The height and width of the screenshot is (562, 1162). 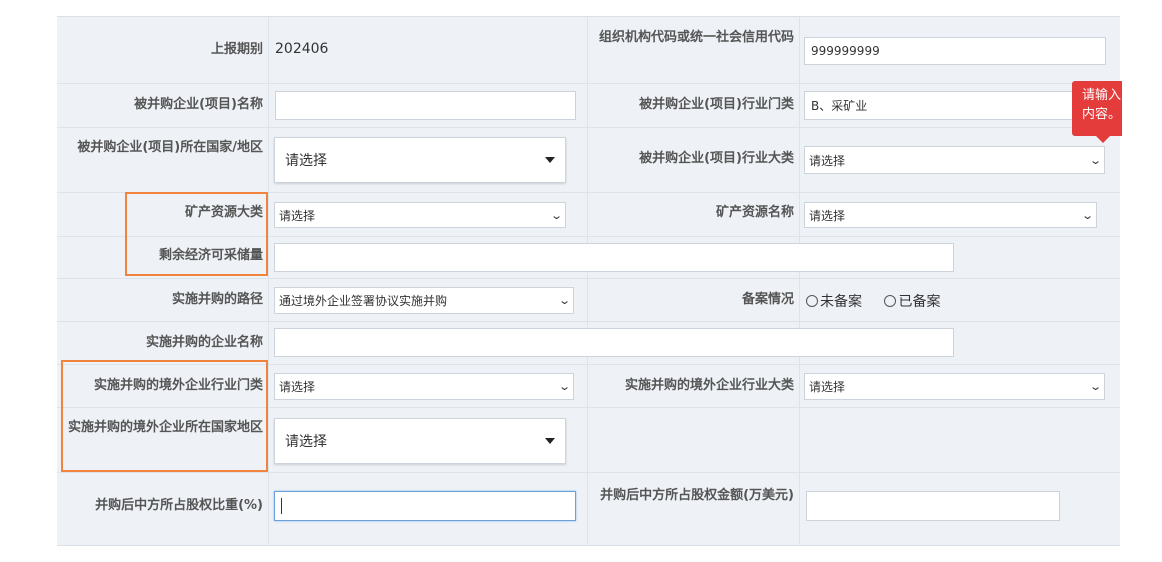 I want to click on validation-tooltip-text: 请输入内容。, so click(x=1102, y=105).